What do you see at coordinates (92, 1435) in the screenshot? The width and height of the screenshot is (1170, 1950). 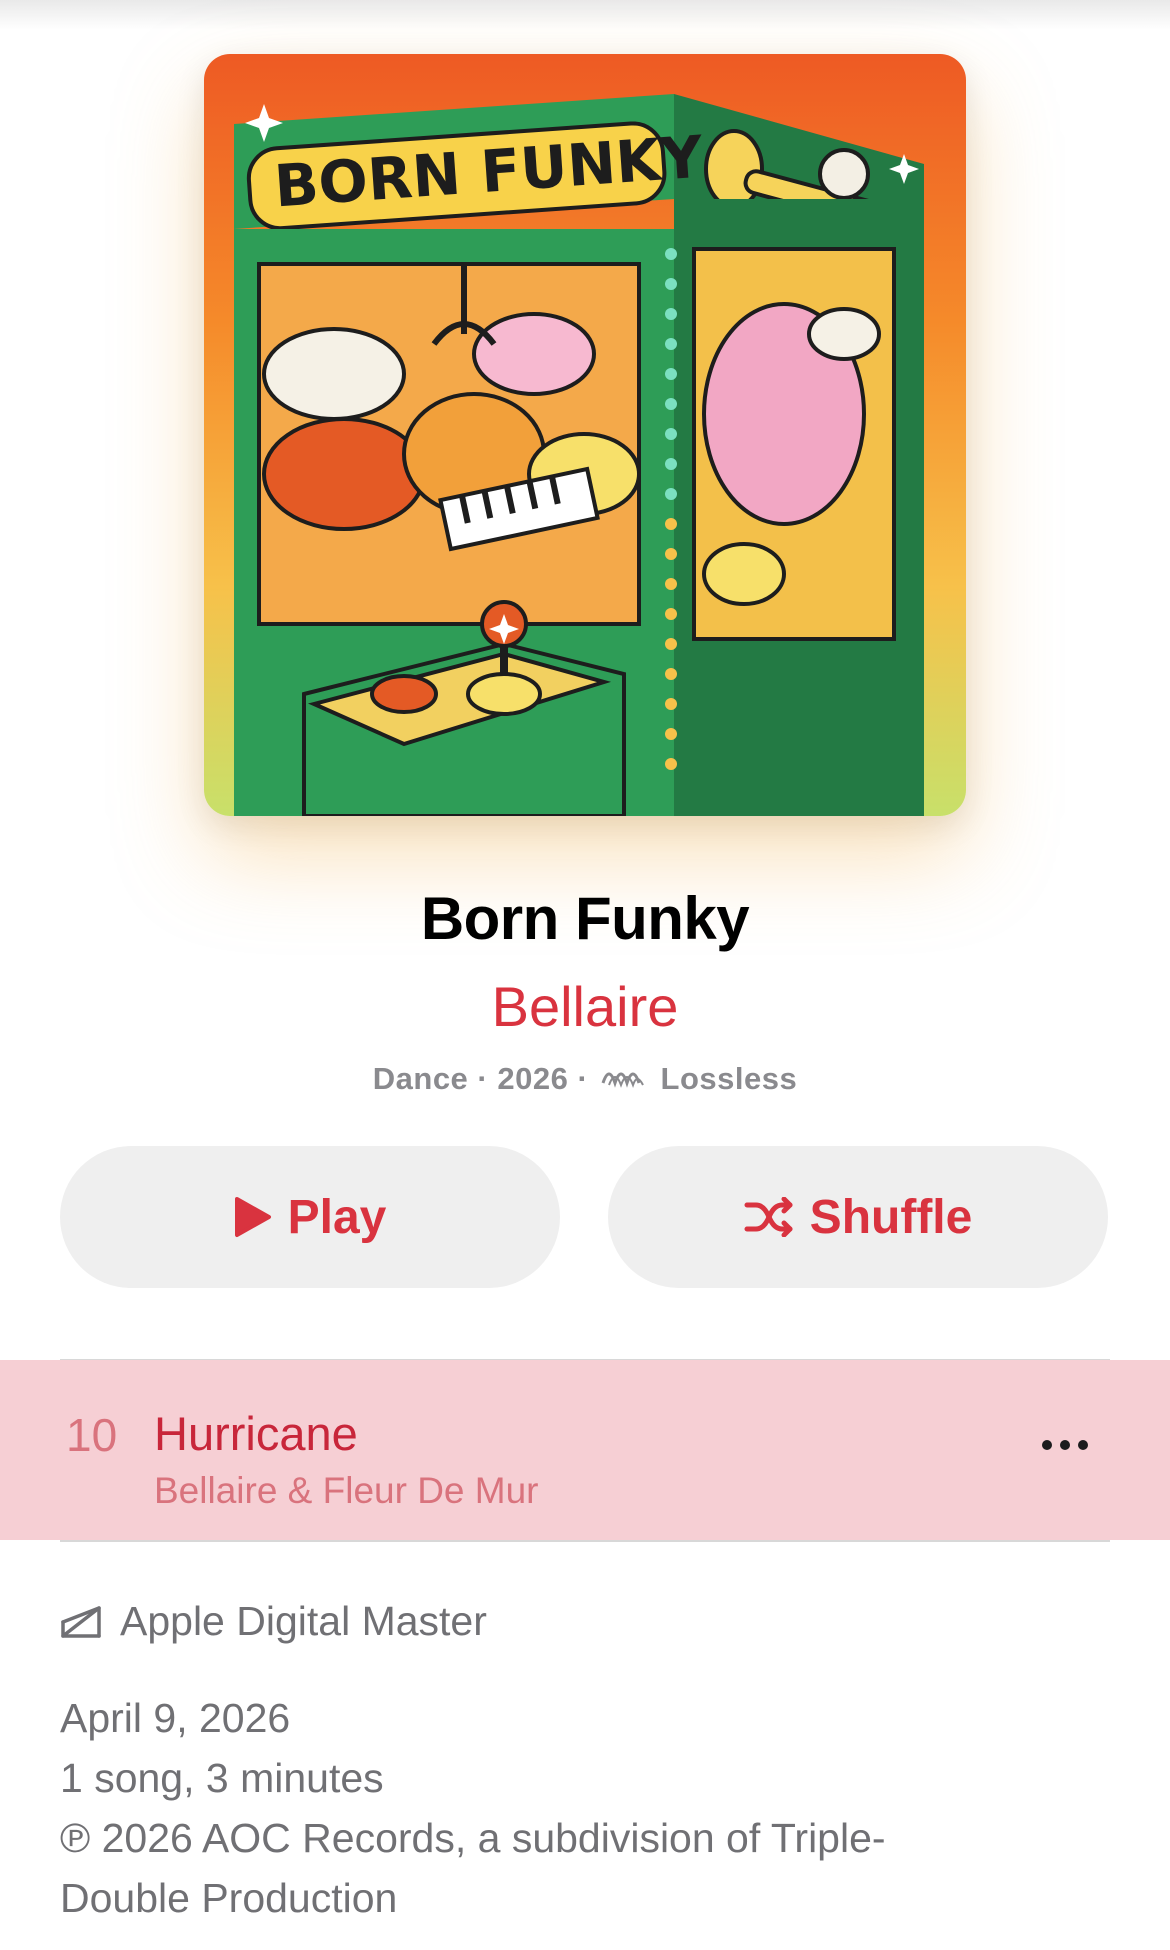 I see `track-number: 10` at bounding box center [92, 1435].